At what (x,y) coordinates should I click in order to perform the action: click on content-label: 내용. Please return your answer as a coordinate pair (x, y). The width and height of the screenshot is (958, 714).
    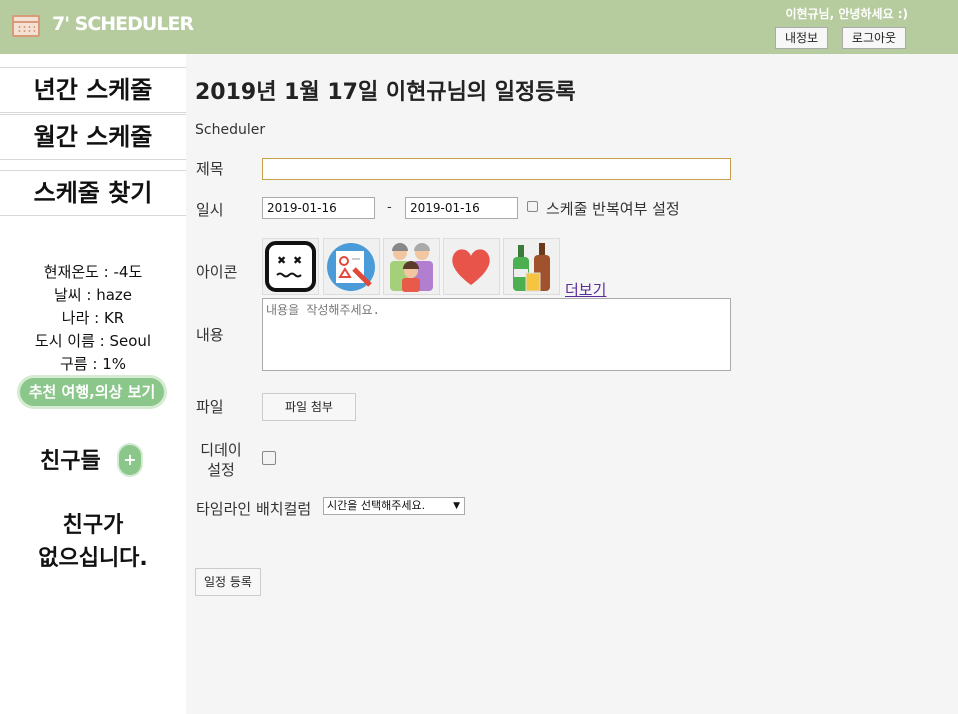
    Looking at the image, I should click on (210, 335).